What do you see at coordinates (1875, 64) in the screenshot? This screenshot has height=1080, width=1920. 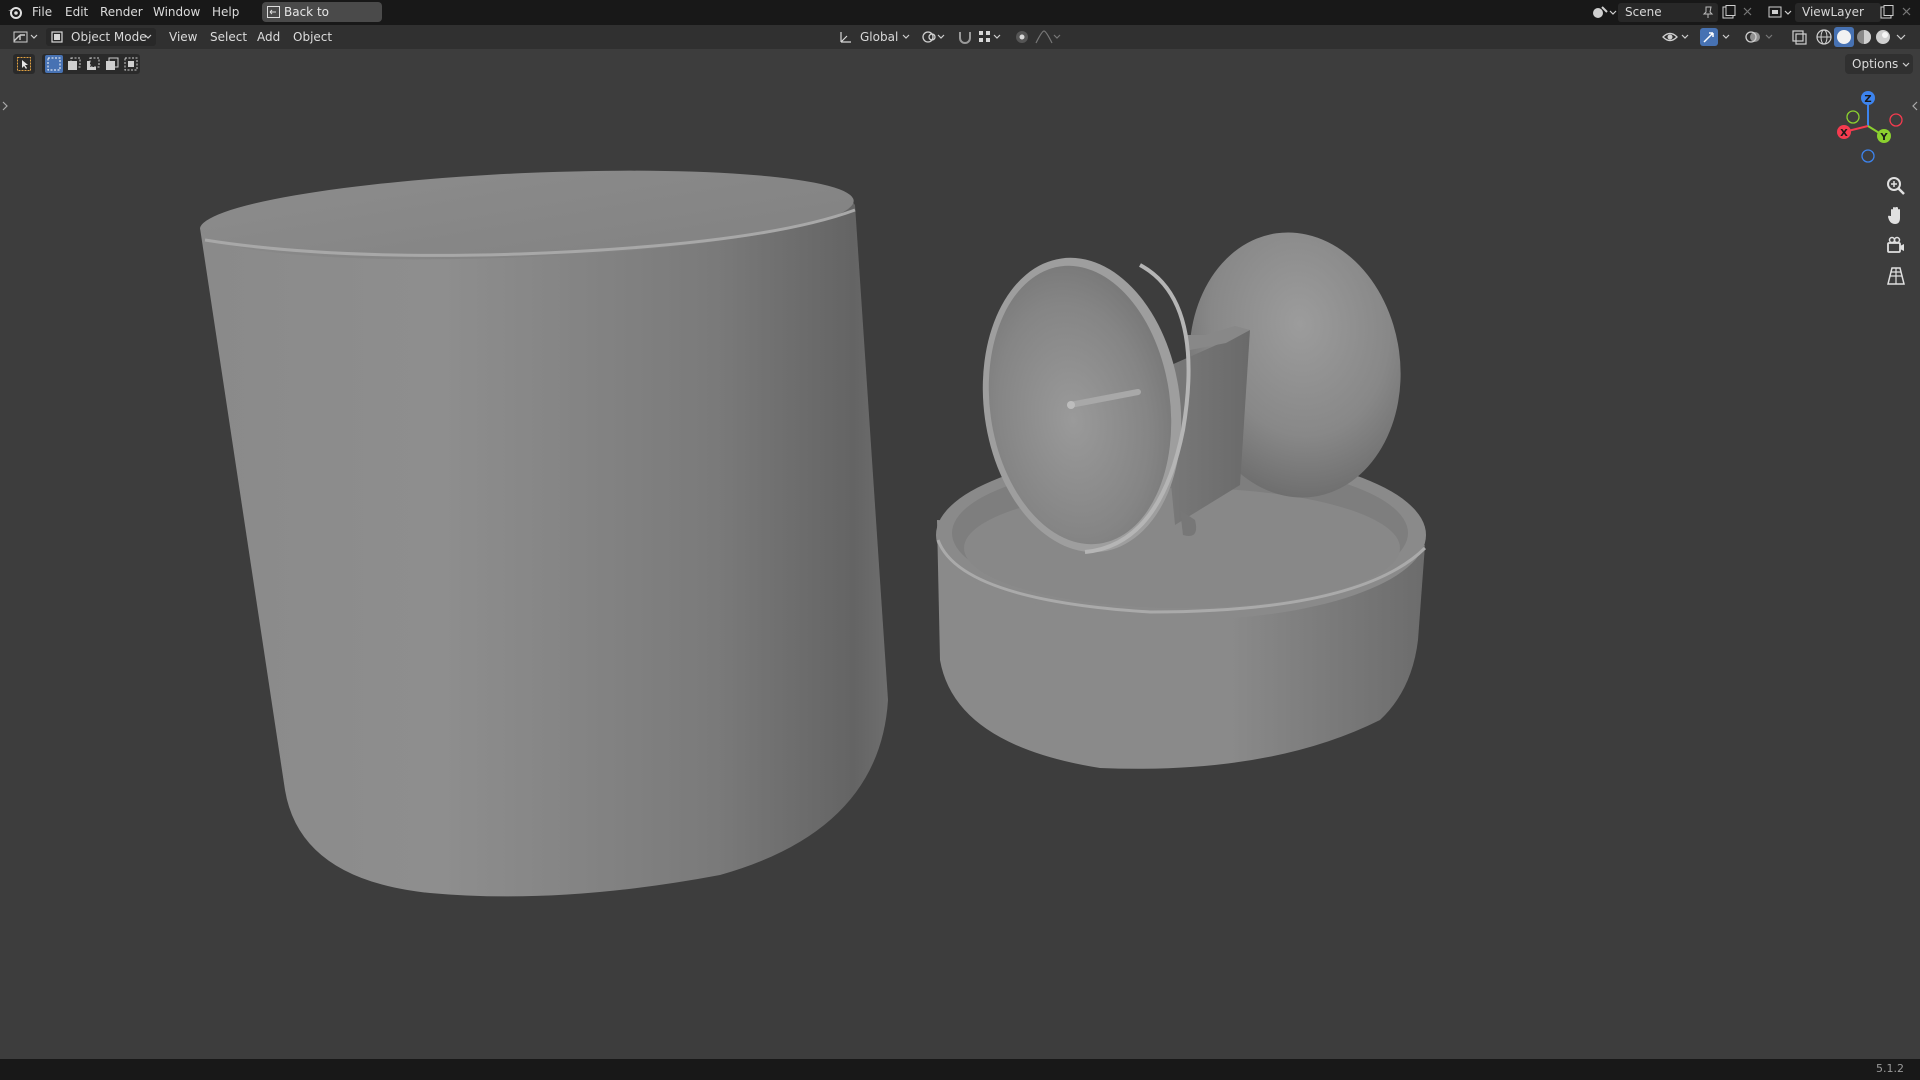 I see `options-label: Options` at bounding box center [1875, 64].